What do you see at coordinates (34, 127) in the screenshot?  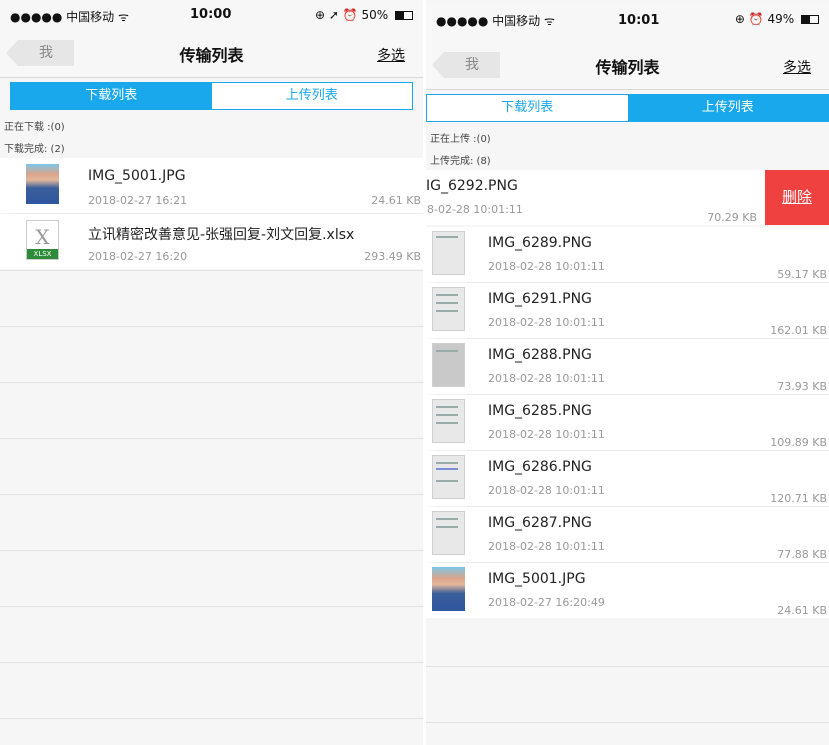 I see `in-progress-header: 正在下载 :(0)` at bounding box center [34, 127].